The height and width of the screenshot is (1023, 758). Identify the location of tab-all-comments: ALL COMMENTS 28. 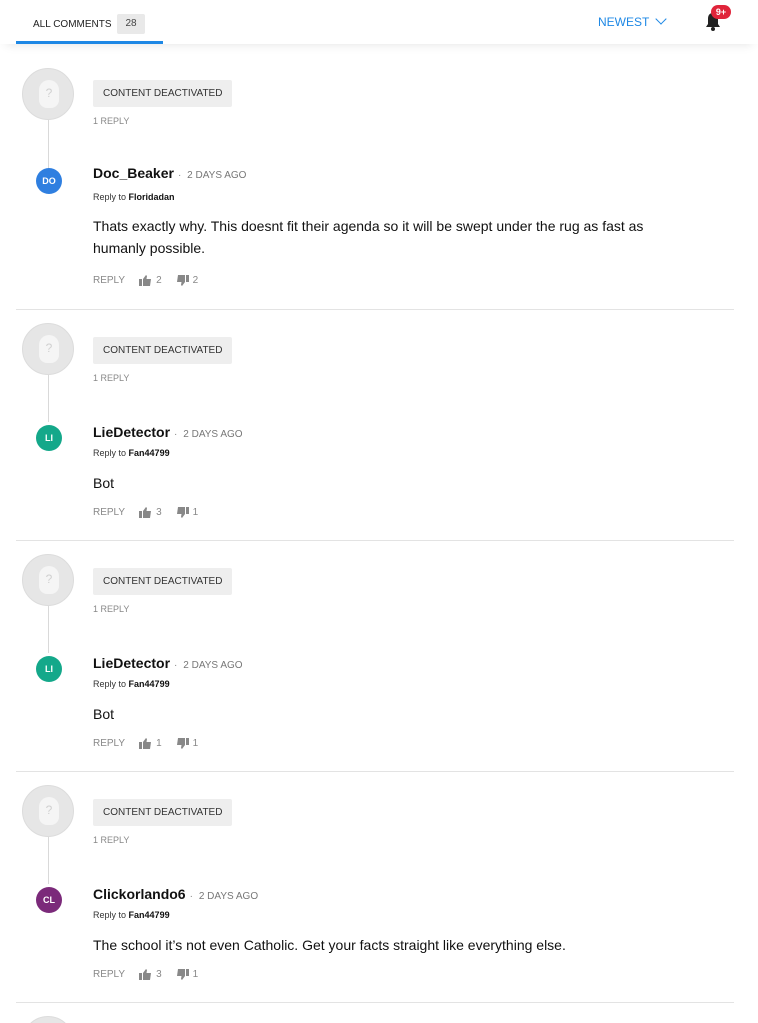
(89, 22).